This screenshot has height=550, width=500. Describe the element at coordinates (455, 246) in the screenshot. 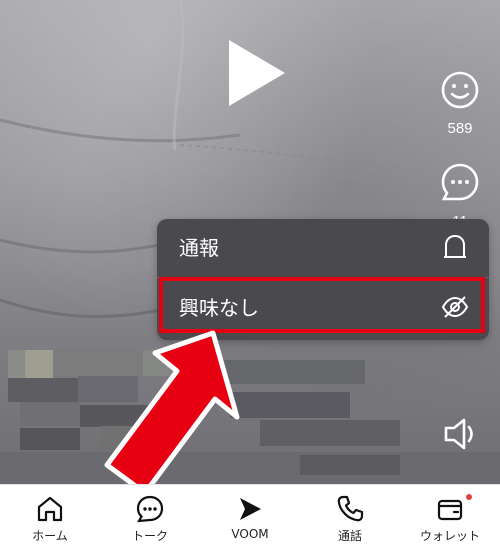

I see `ghost-report-icon` at that location.